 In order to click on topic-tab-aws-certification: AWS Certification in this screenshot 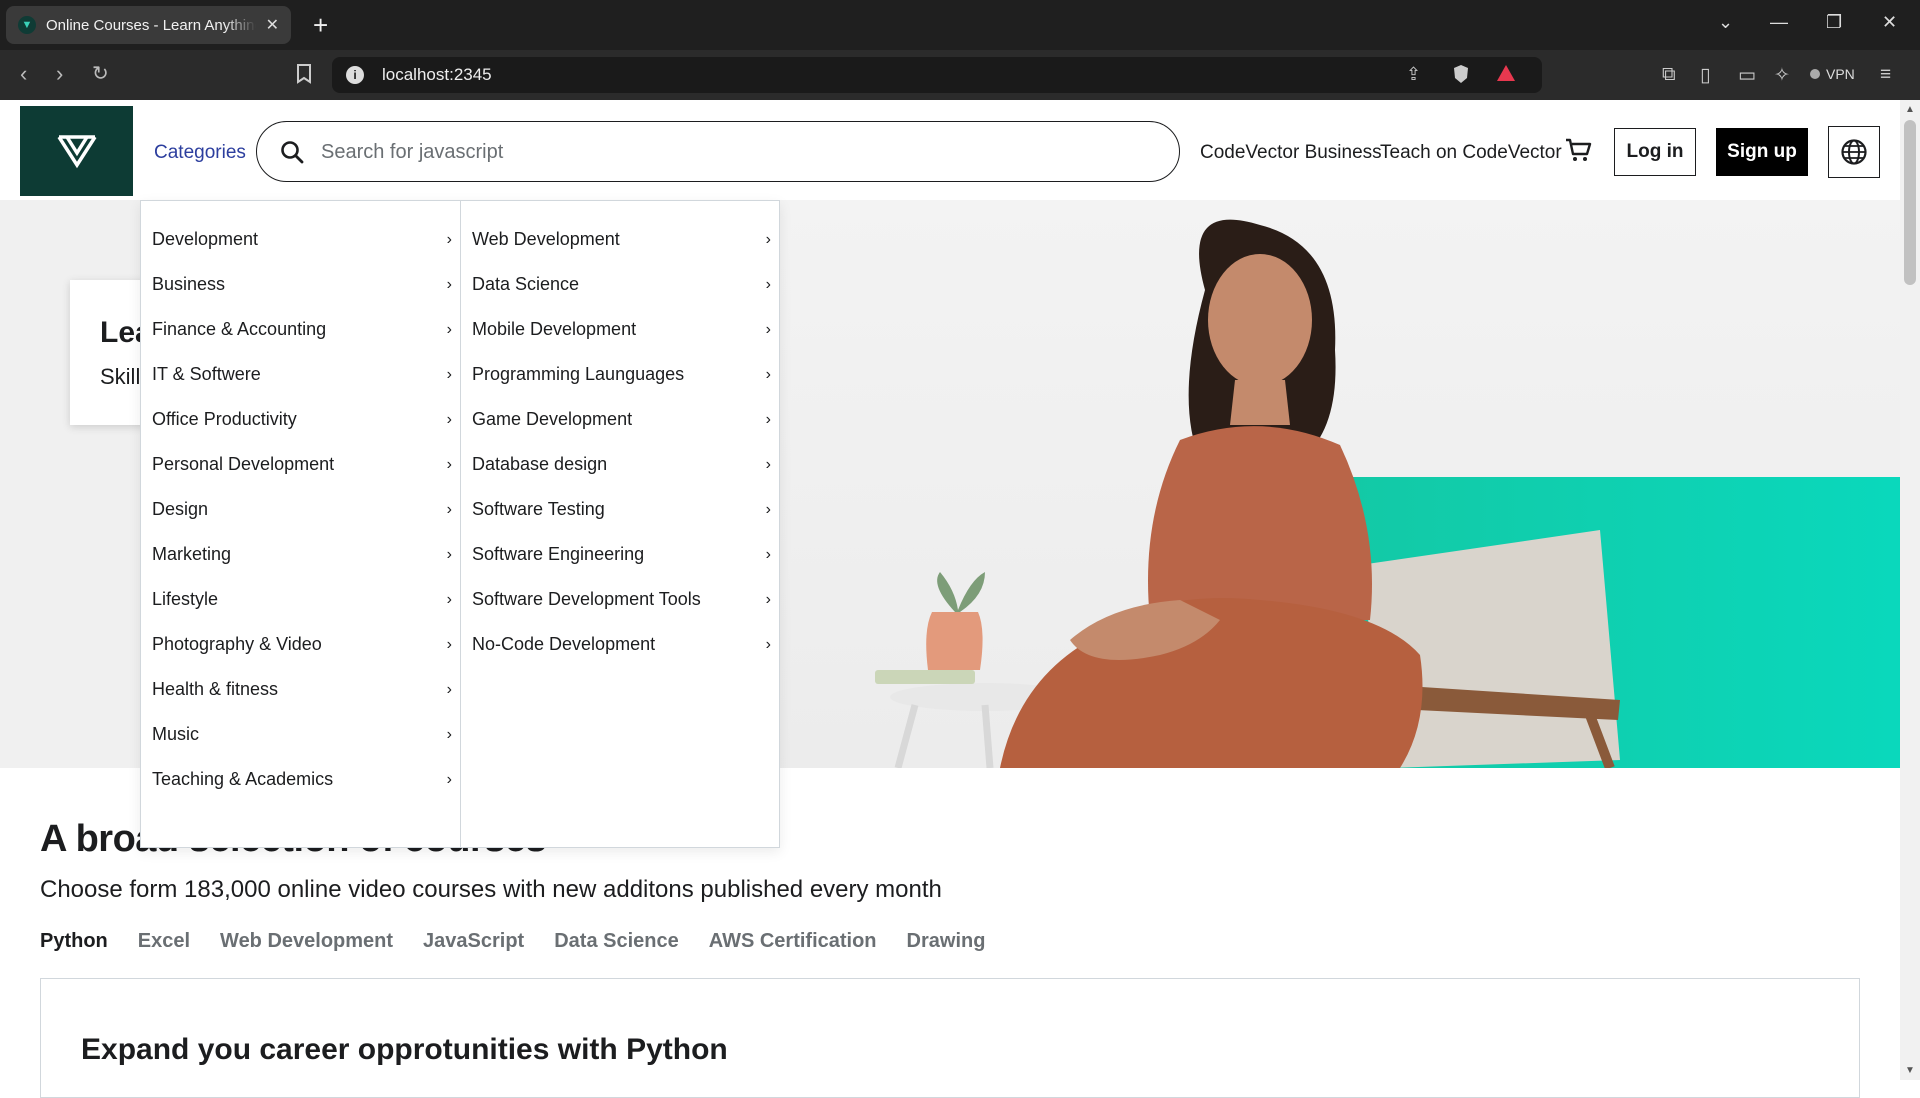, I will do `click(793, 941)`.